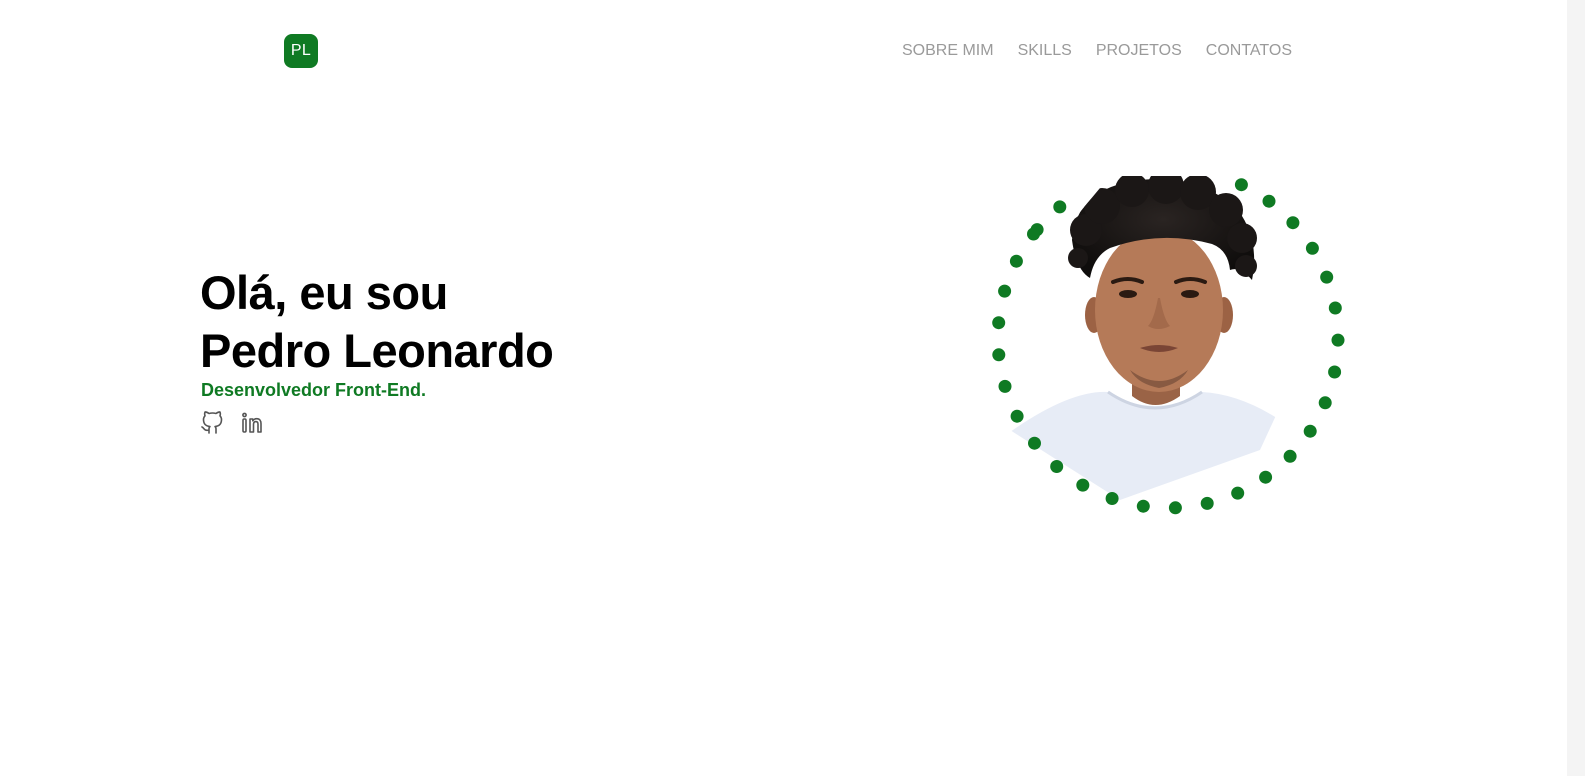  I want to click on nav-projetos: PROJETOS, so click(1139, 51).